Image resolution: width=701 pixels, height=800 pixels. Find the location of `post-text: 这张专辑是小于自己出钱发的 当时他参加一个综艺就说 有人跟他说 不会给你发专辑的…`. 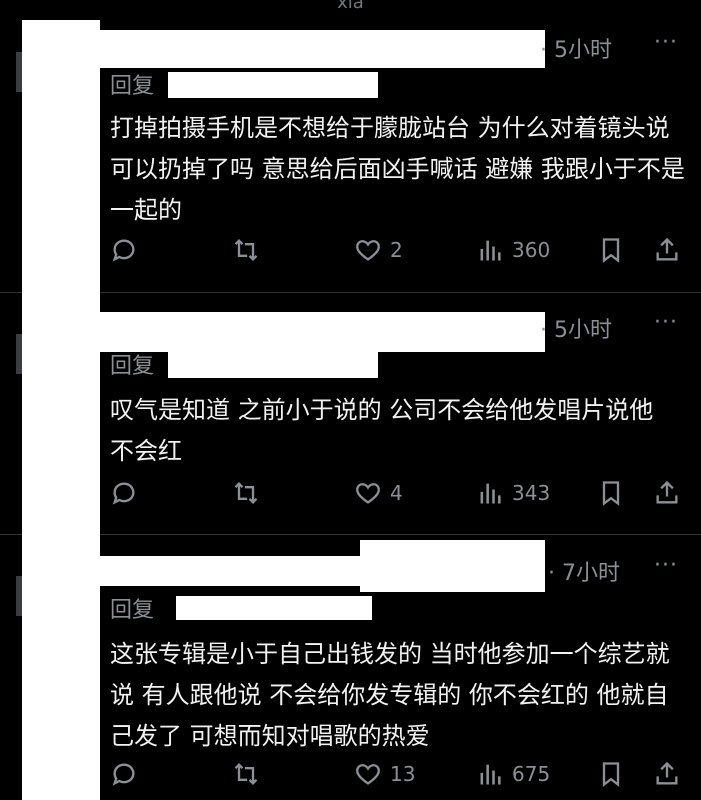

post-text: 这张专辑是小于自己出钱发的 当时他参加一个综艺就说 有人跟他说 不会给你发专辑的… is located at coordinates (390, 695).